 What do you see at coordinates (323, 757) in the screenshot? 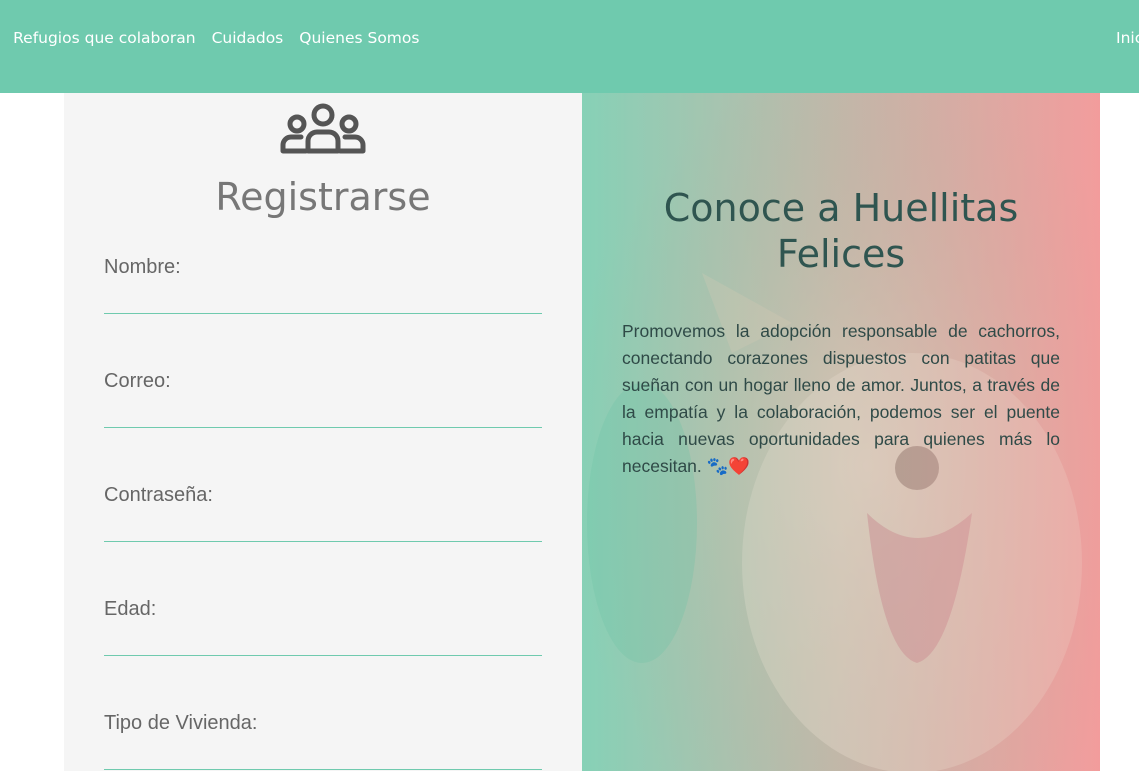
I see `tipo-vivienda-input` at bounding box center [323, 757].